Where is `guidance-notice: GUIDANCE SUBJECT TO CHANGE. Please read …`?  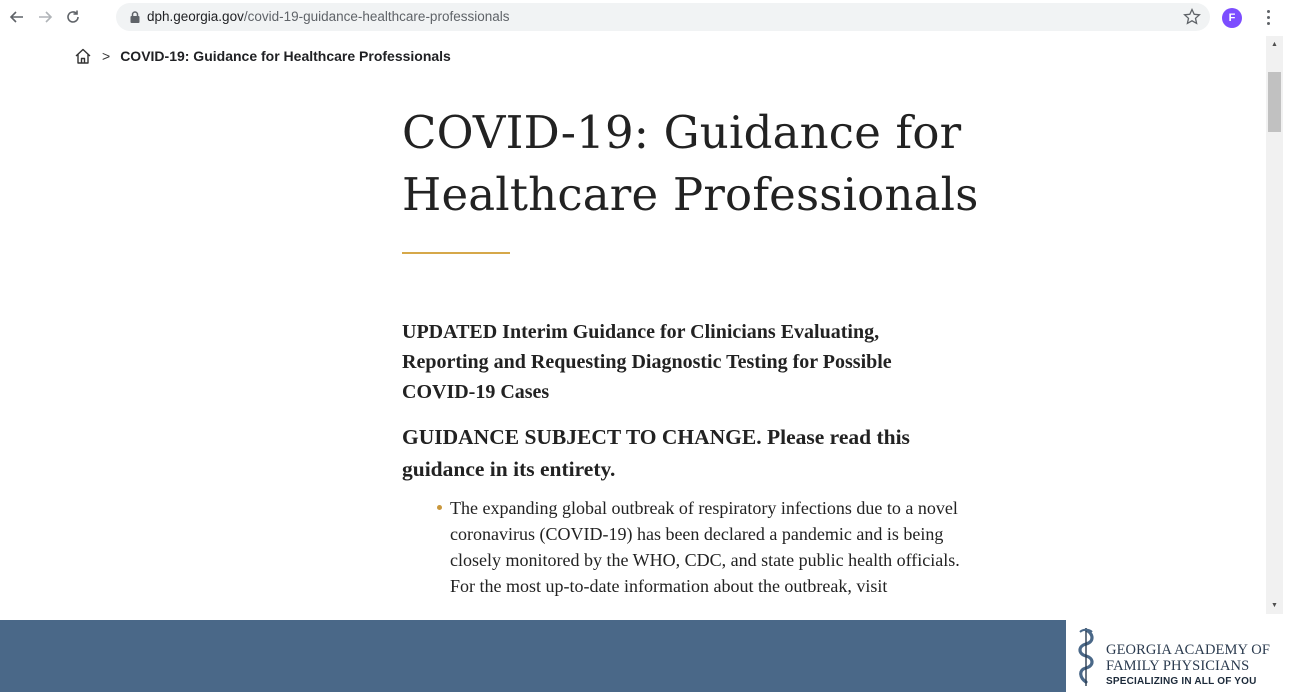
guidance-notice: GUIDANCE SUBJECT TO CHANGE. Please read … is located at coordinates (656, 453).